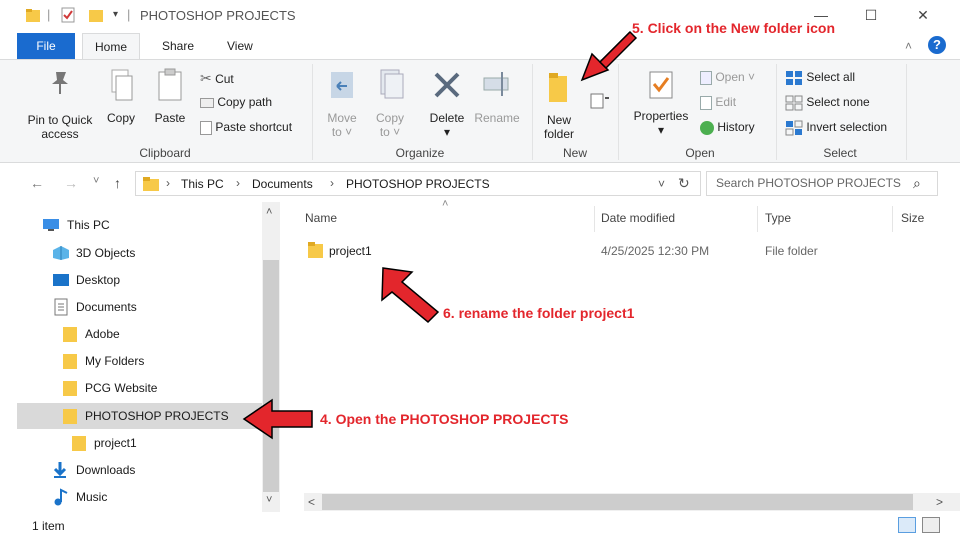 This screenshot has width=960, height=540. Describe the element at coordinates (139, 416) in the screenshot. I see `nav-item-photoshop-projects: PHOTOSHOP PROJECTS` at that location.